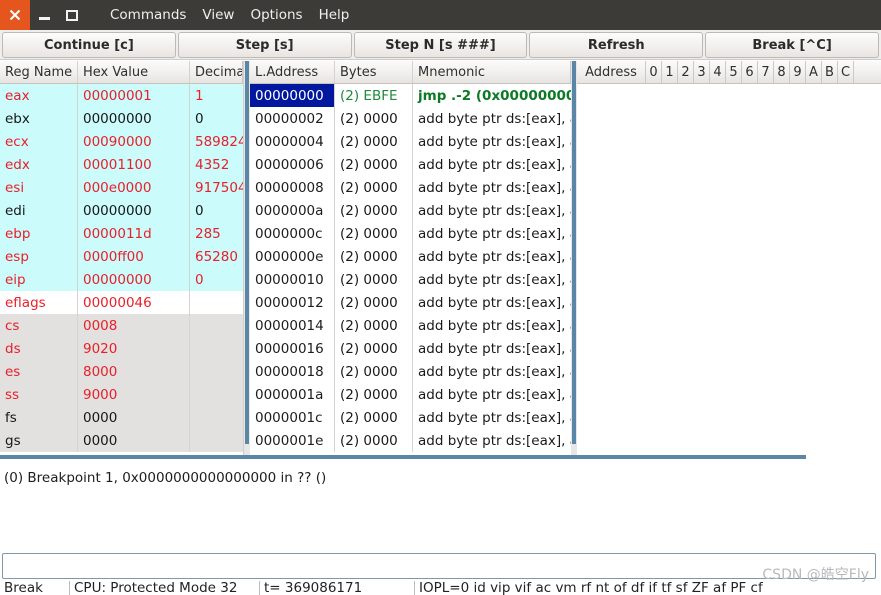 Image resolution: width=881 pixels, height=595 pixels. Describe the element at coordinates (611, 72) in the screenshot. I see `column-header-memory-address: Address` at that location.